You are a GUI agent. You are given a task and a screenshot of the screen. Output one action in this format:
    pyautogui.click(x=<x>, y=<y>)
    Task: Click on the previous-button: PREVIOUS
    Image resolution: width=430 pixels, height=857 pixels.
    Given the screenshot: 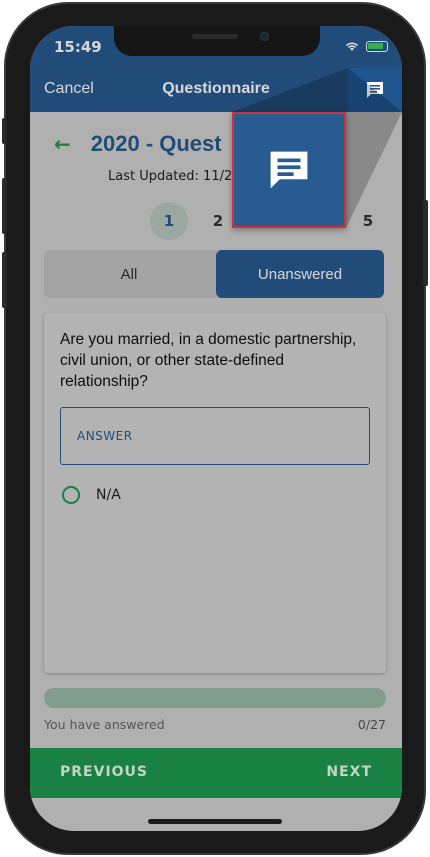 What is the action you would take?
    pyautogui.click(x=104, y=772)
    